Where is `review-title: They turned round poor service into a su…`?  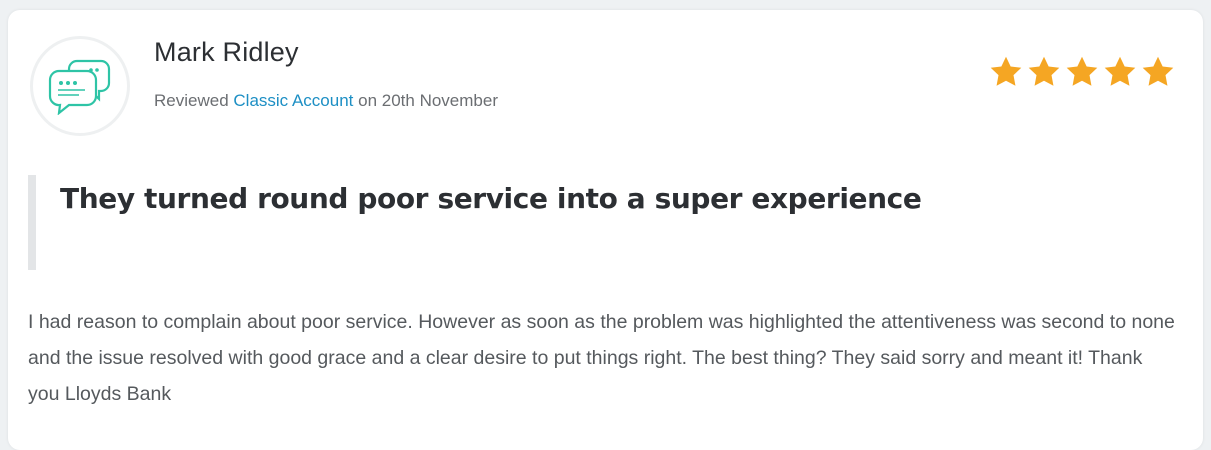
review-title: They turned round poor service into a su… is located at coordinates (491, 198).